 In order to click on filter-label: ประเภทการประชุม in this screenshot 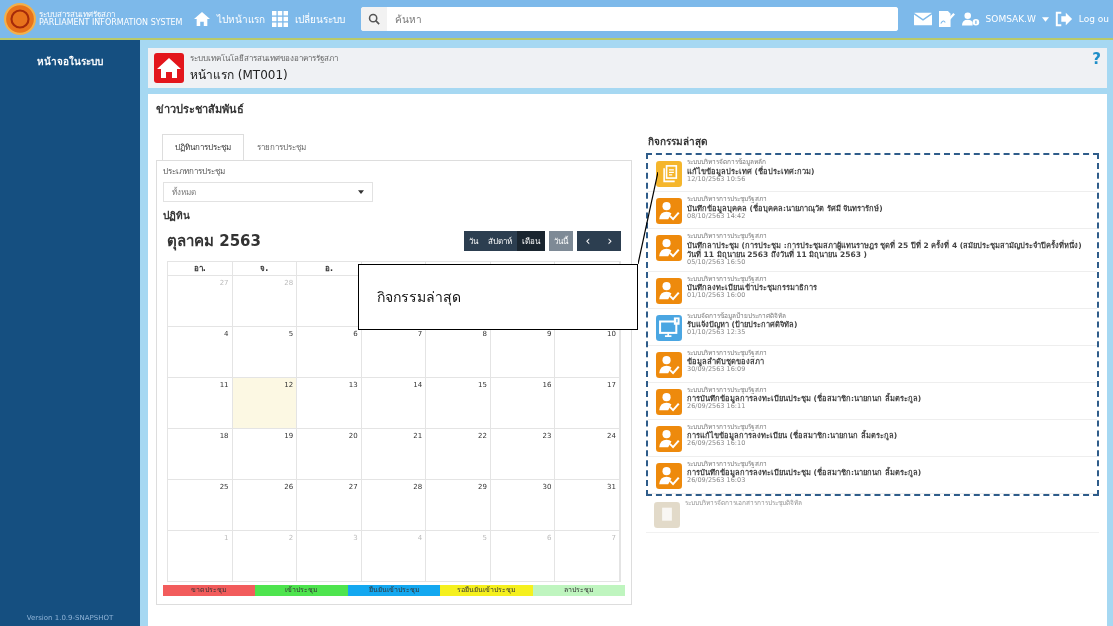, I will do `click(194, 172)`.